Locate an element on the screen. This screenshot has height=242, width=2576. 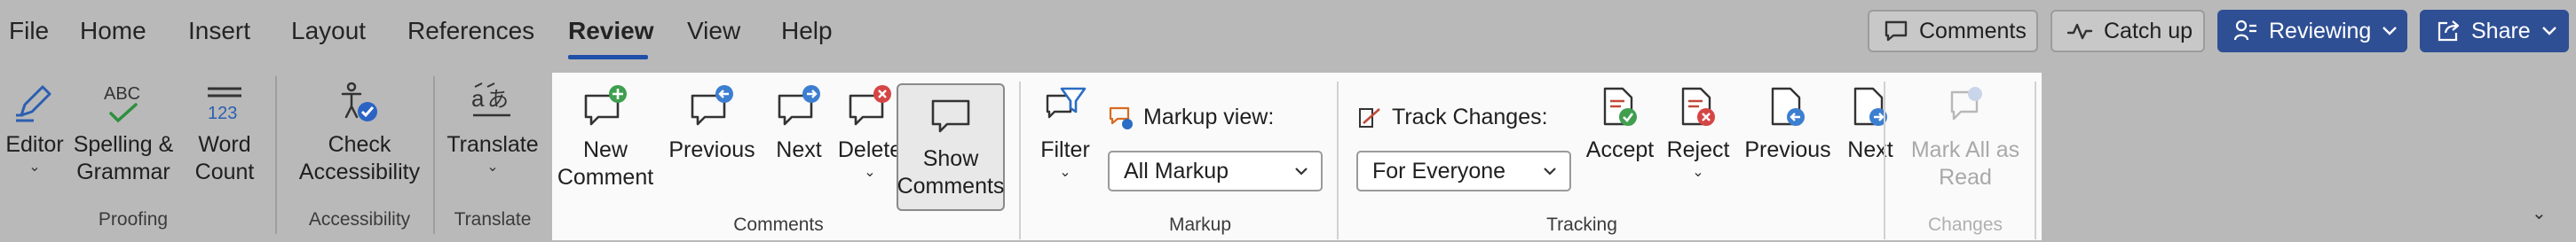
check-accessibility-label: Check Accessibility is located at coordinates (359, 158).